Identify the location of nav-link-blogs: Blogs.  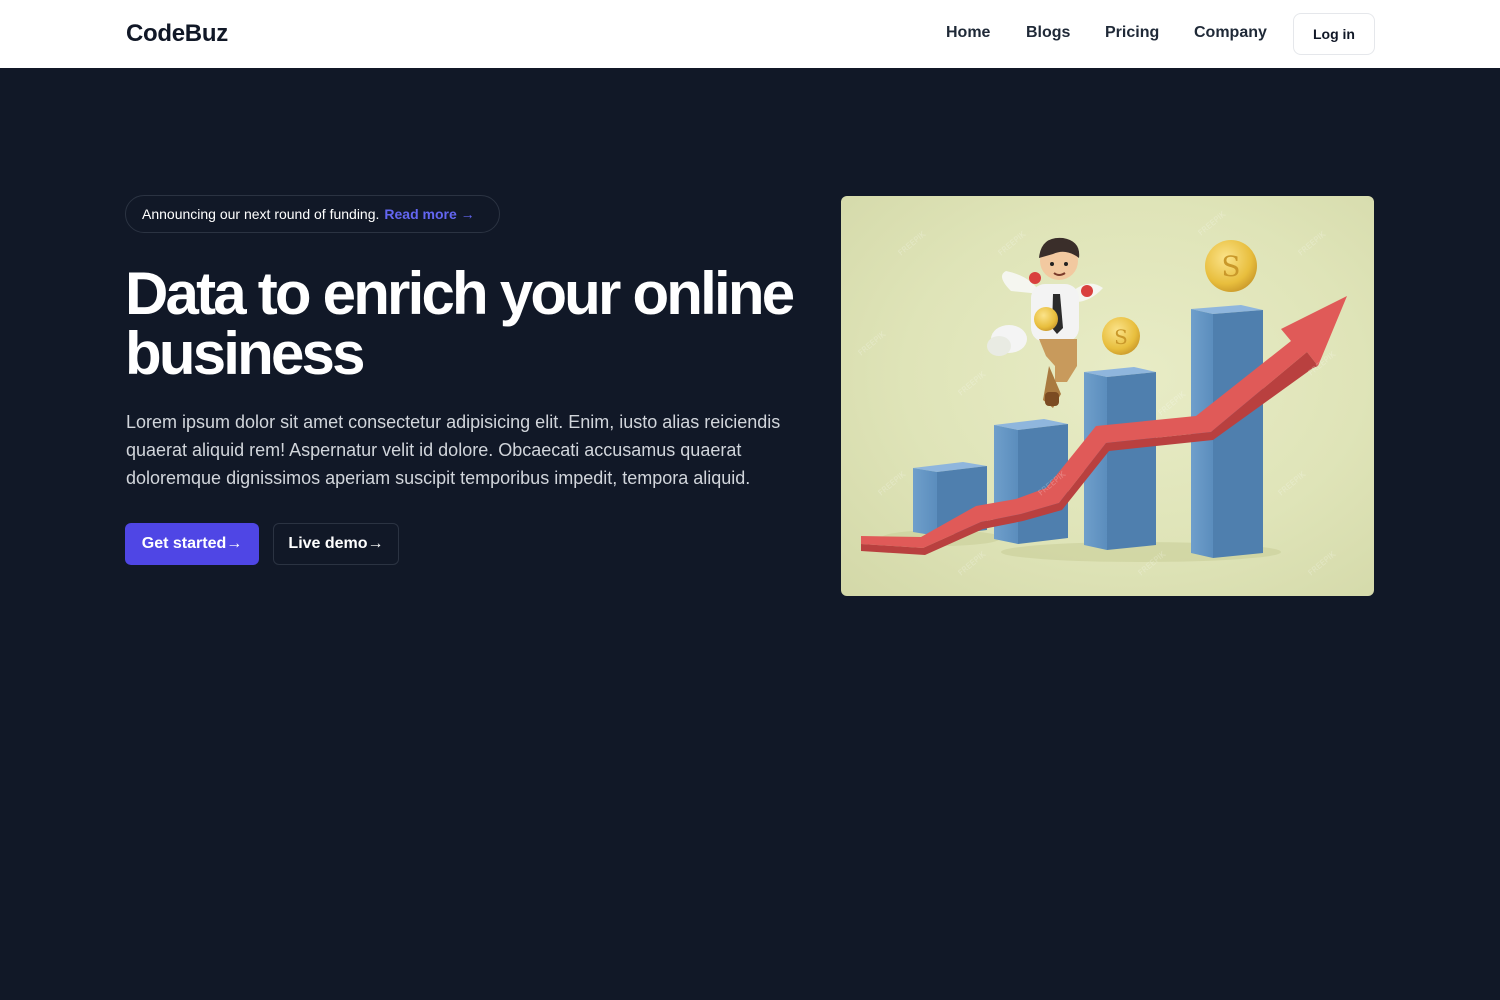
(1048, 33).